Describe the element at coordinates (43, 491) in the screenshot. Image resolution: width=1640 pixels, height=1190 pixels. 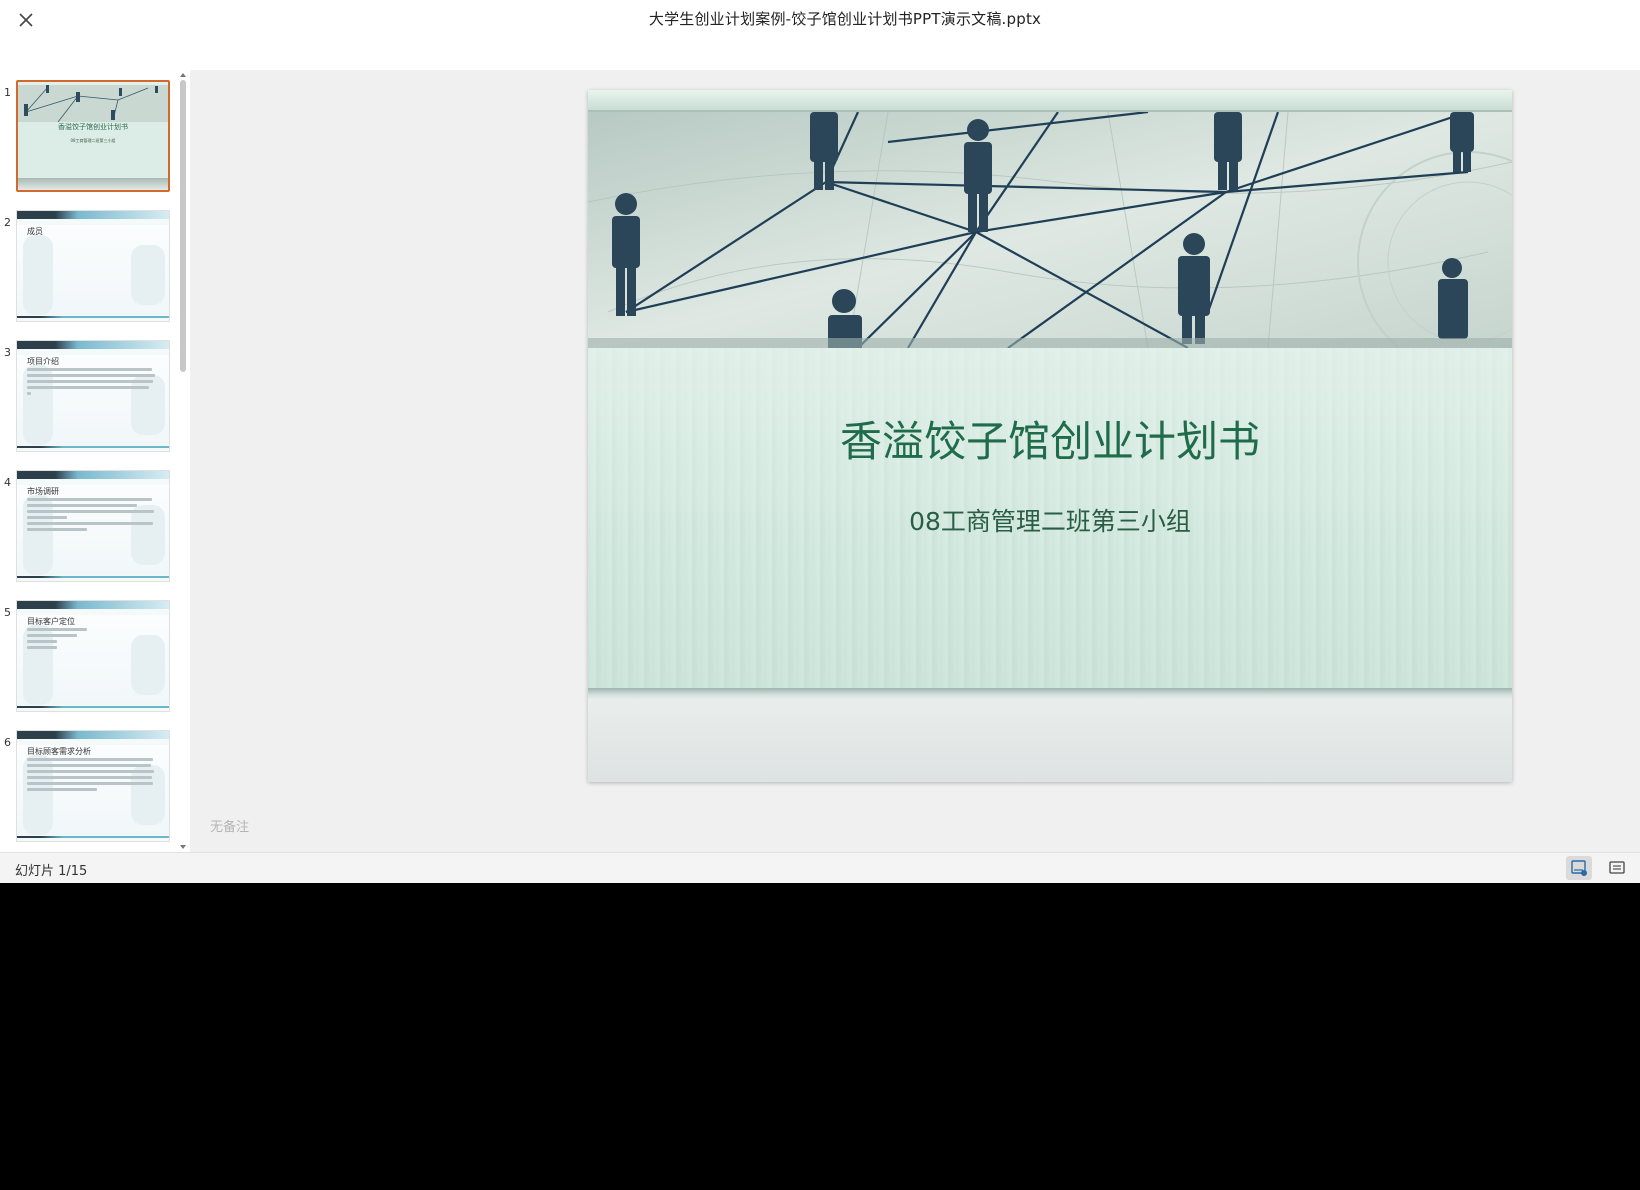
I see `thumbnail-title: 市场调研` at that location.